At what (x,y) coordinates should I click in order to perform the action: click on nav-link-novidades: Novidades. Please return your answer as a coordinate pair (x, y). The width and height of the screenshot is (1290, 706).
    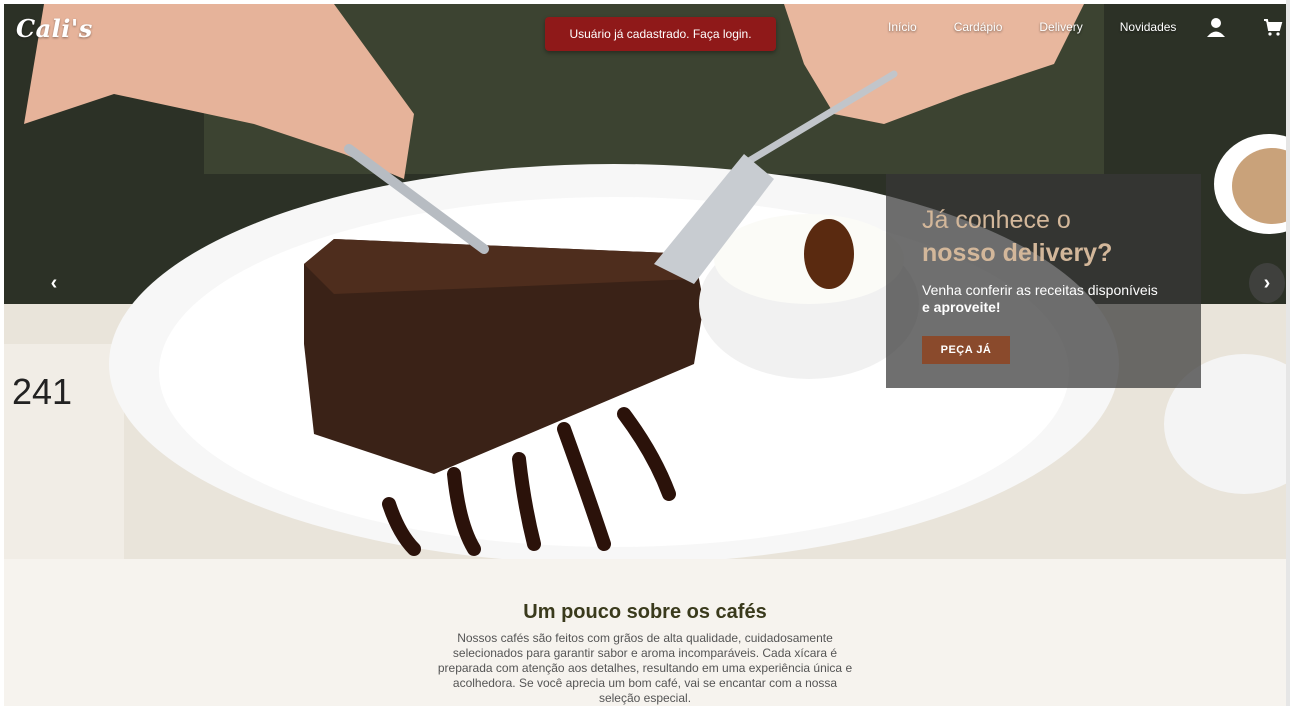
    Looking at the image, I should click on (1148, 27).